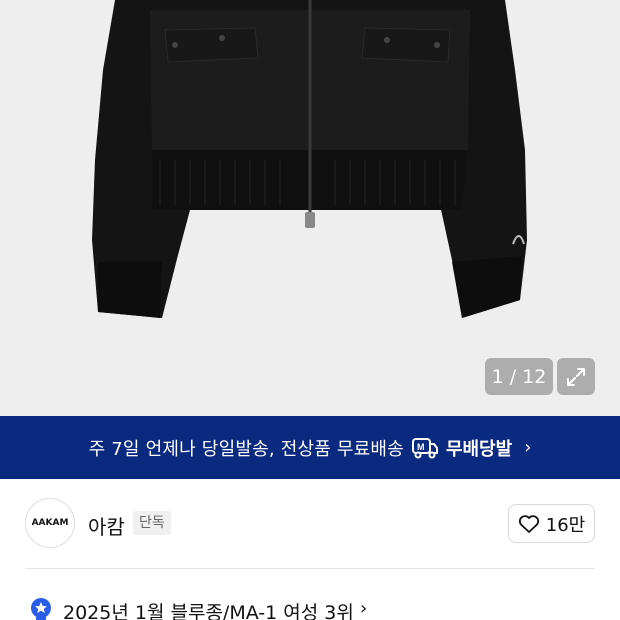 The height and width of the screenshot is (620, 620). Describe the element at coordinates (208, 611) in the screenshot. I see `ranking-text: 2025년 1월 블루종/MA-1 여성 3위` at that location.